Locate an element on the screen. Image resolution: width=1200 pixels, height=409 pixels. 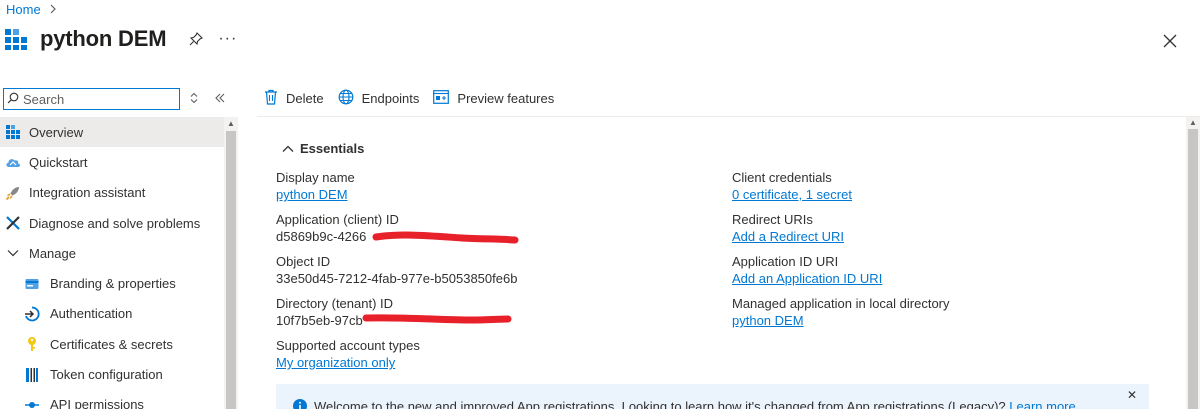
pin-icon is located at coordinates (196, 39).